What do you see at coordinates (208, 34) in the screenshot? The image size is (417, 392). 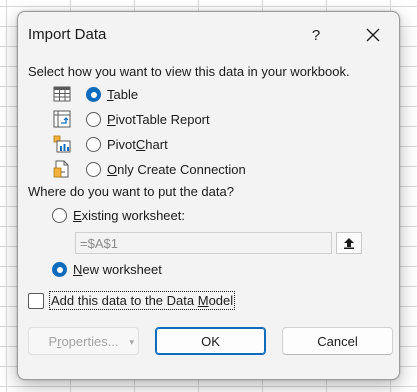 I see `dialog-titlebar: Import Data ?` at bounding box center [208, 34].